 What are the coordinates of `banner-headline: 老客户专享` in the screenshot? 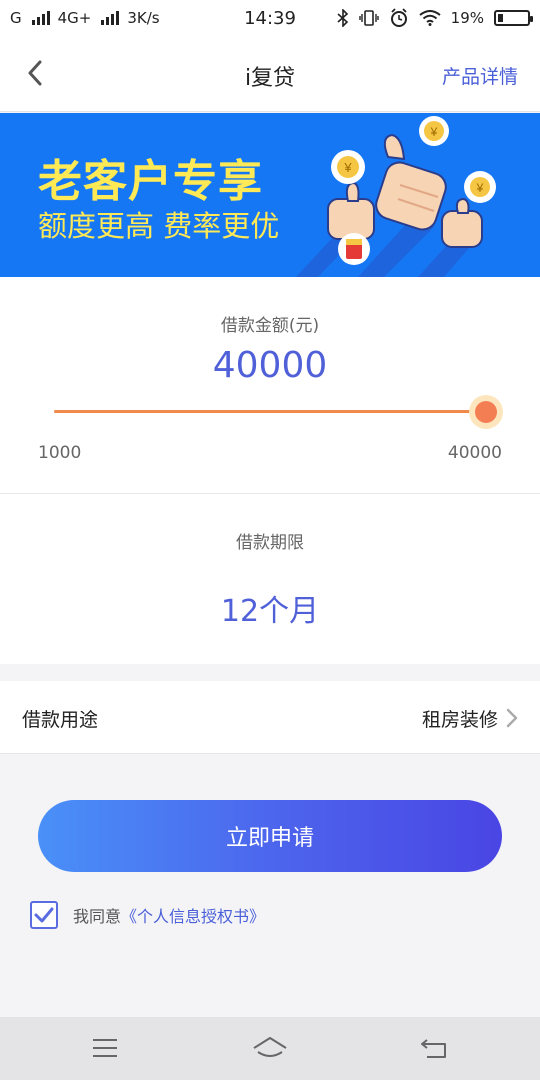 It's located at (150, 181).